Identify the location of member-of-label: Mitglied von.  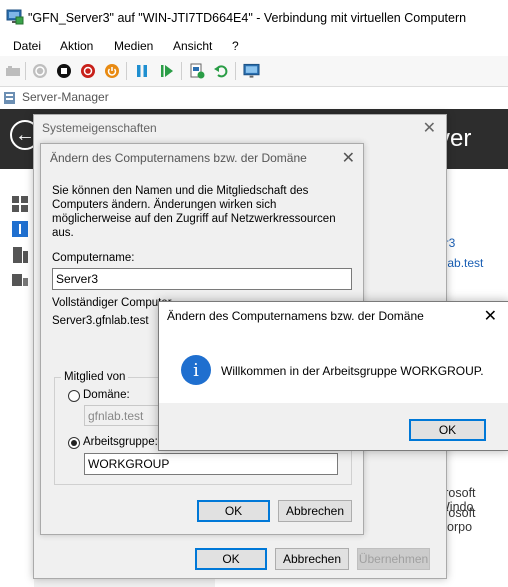
(95, 377).